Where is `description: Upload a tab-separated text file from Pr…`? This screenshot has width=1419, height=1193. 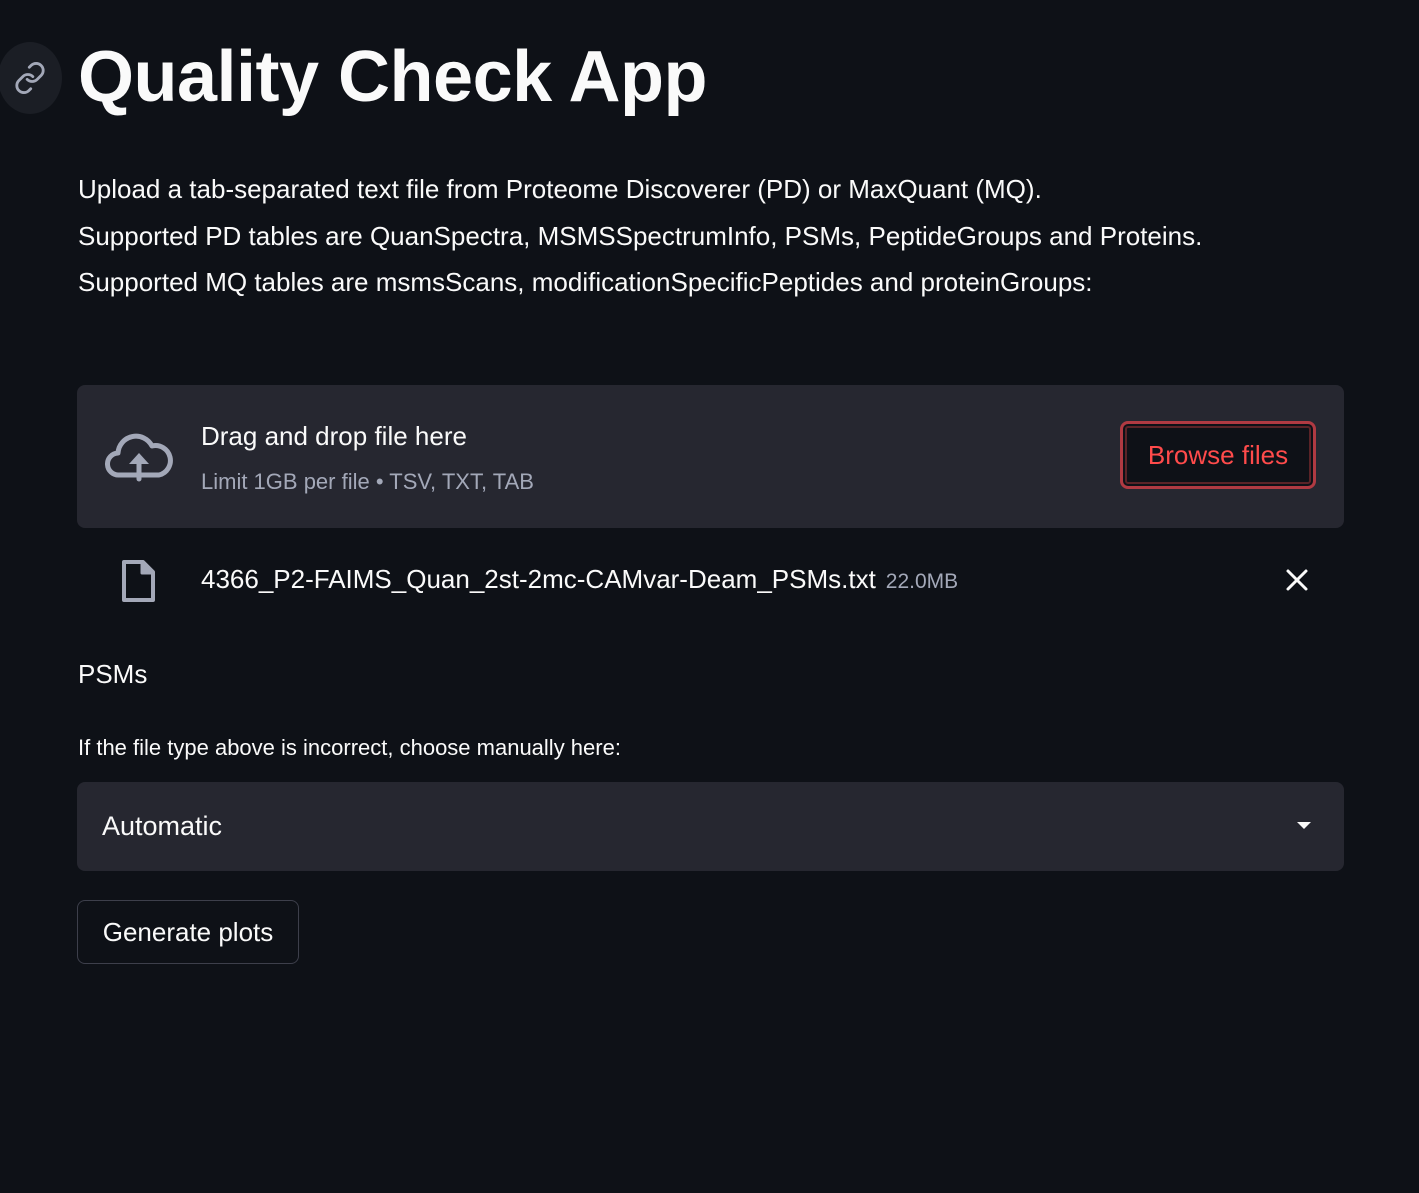 description: Upload a tab-separated text file from Pr… is located at coordinates (711, 236).